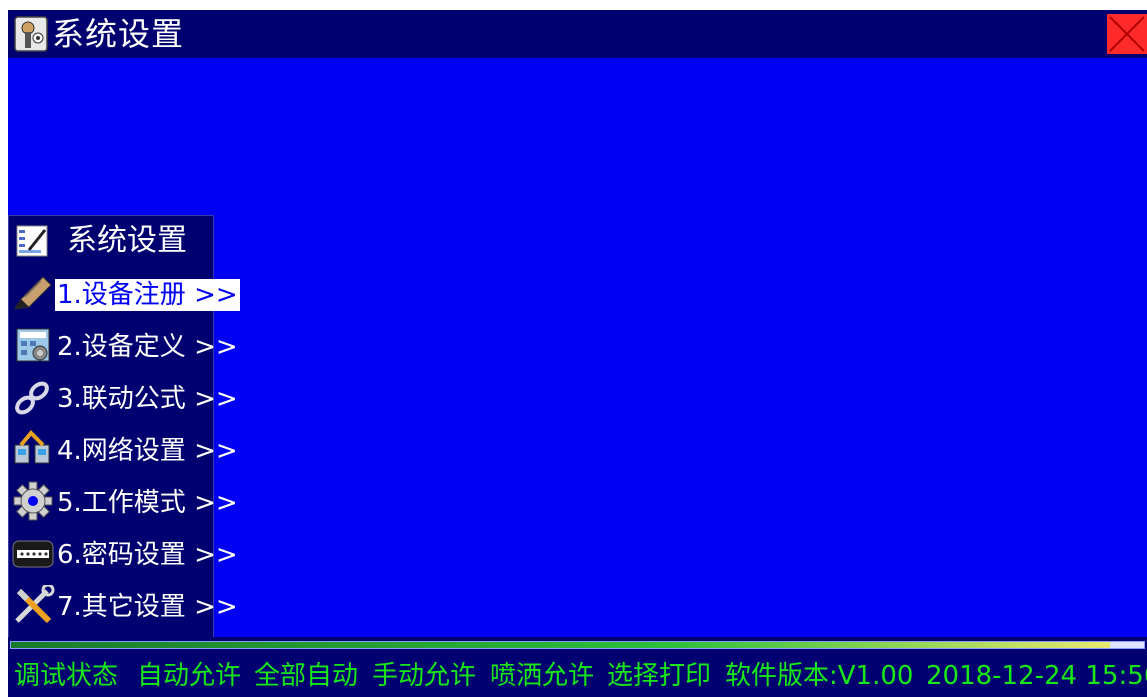  Describe the element at coordinates (31, 34) in the screenshot. I see `settings-app-icon` at that location.